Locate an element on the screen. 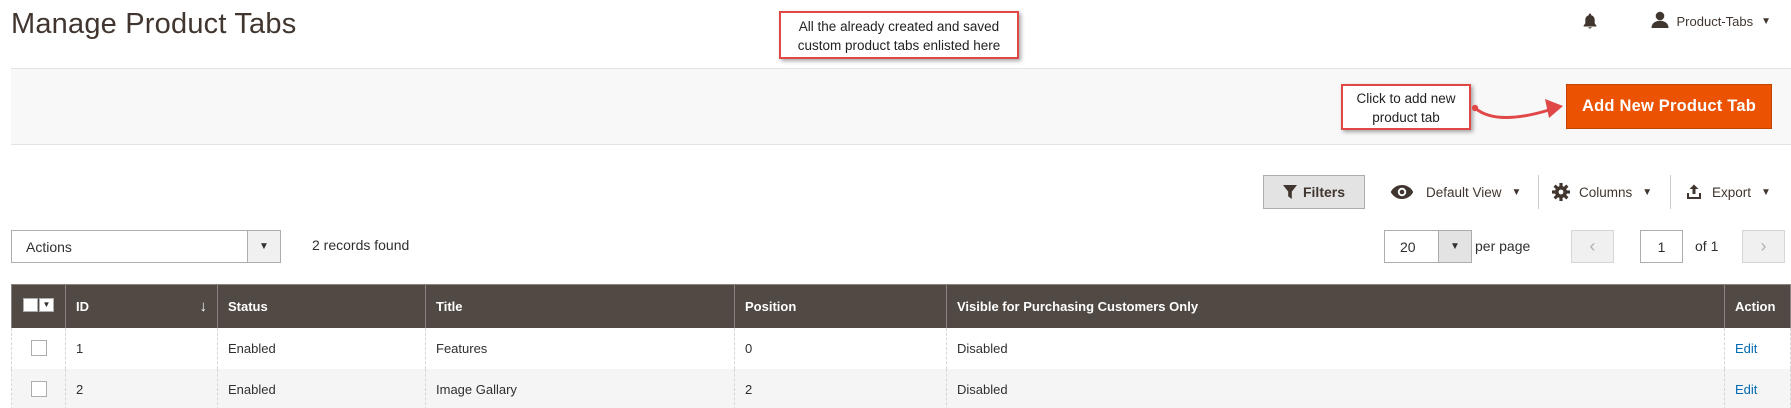 This screenshot has height=408, width=1791. prev-page-button: ‹ is located at coordinates (1592, 246).